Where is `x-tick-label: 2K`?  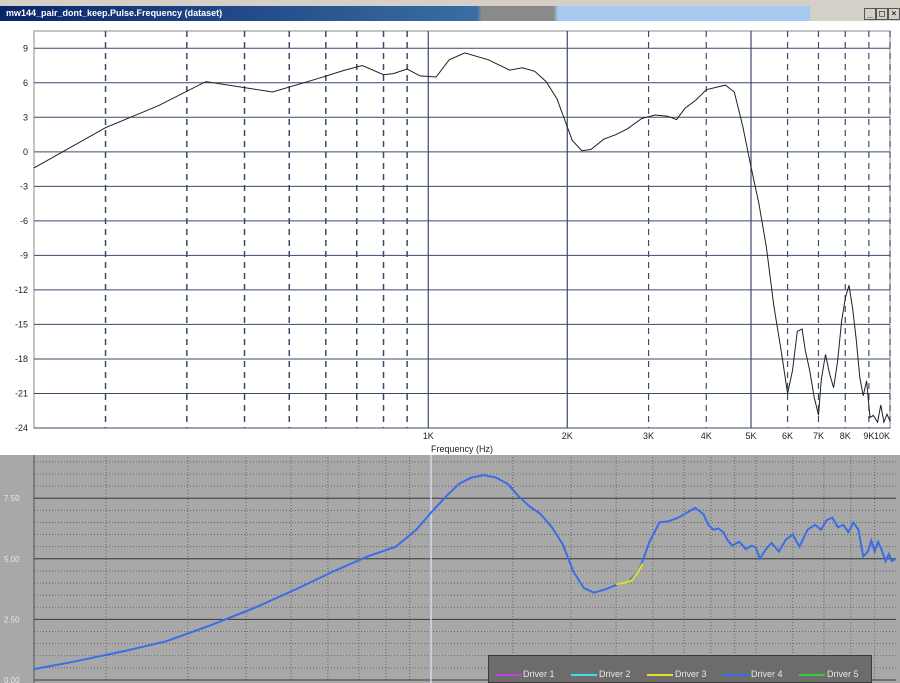
x-tick-label: 2K is located at coordinates (567, 436).